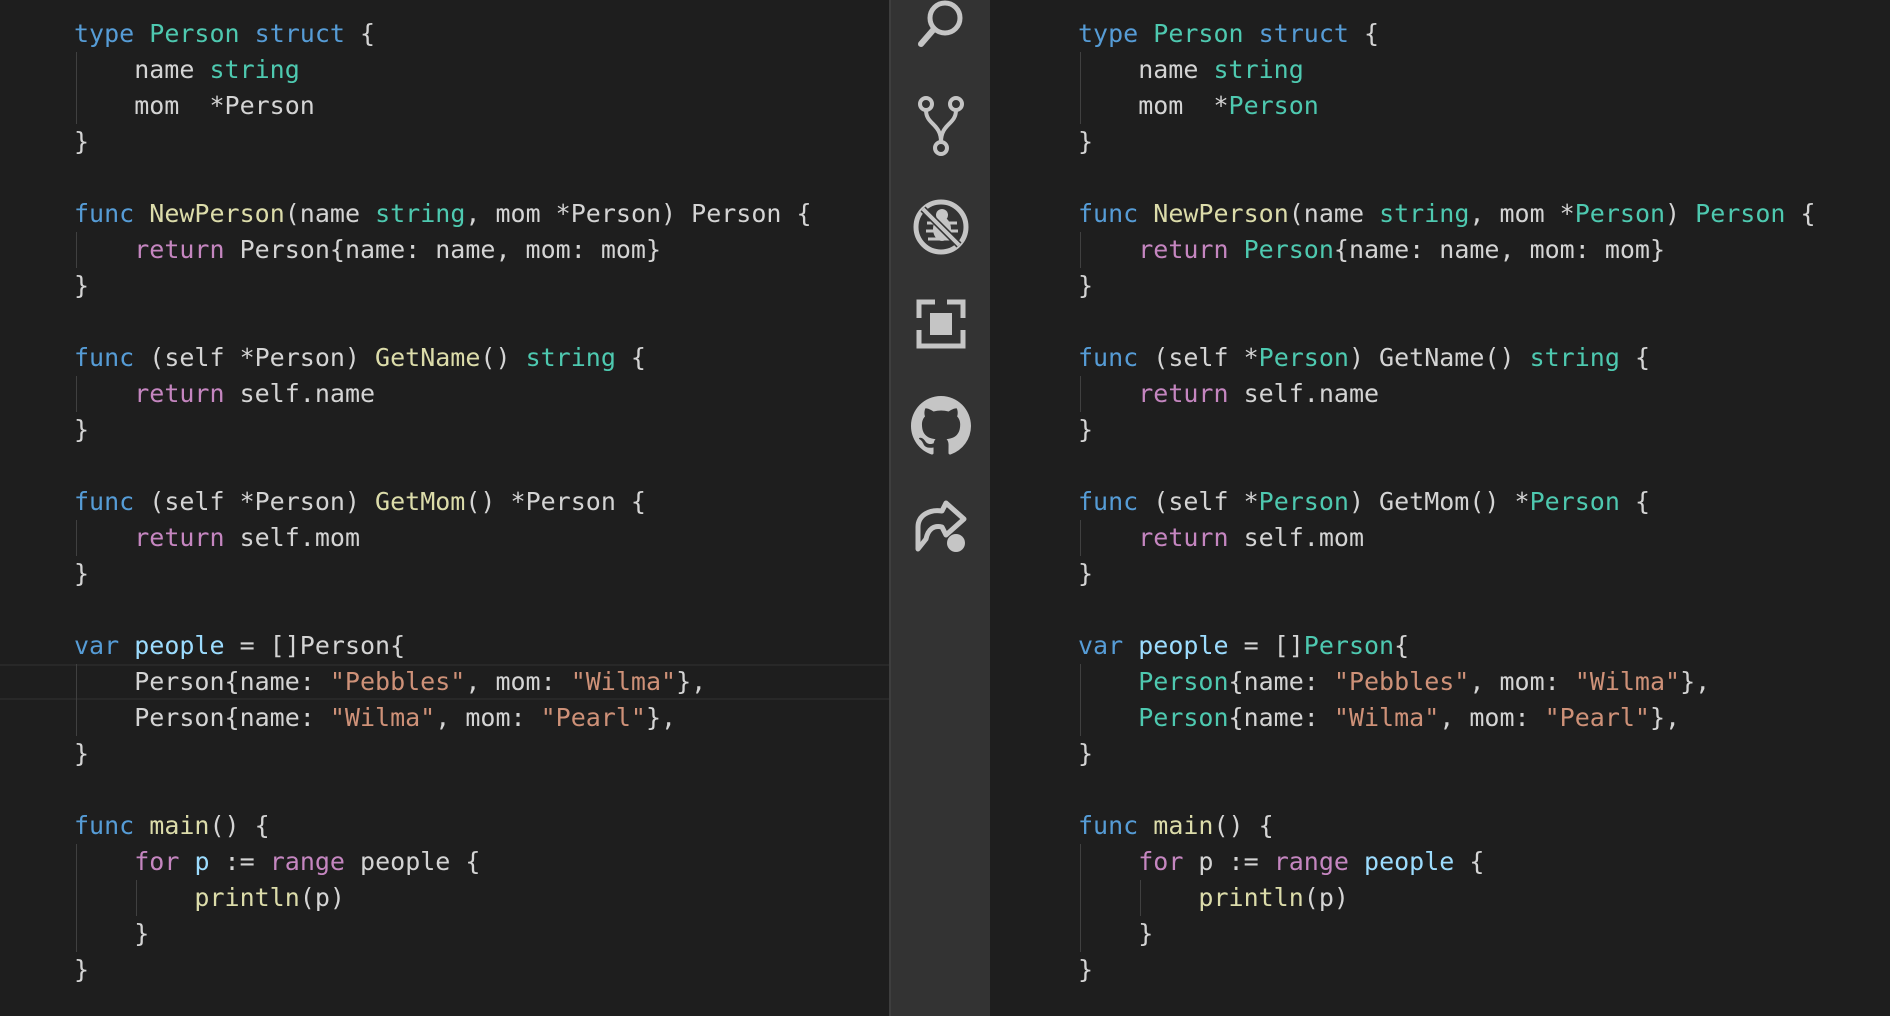 The width and height of the screenshot is (1890, 1016). What do you see at coordinates (1499, 249) in the screenshot?
I see `code-token: {name: name, mom: mom}` at bounding box center [1499, 249].